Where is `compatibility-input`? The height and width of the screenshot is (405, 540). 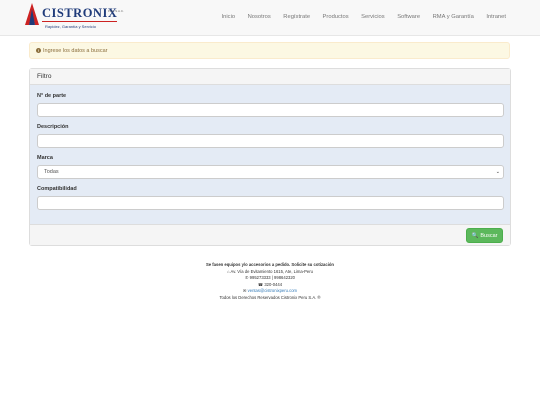 compatibility-input is located at coordinates (270, 203).